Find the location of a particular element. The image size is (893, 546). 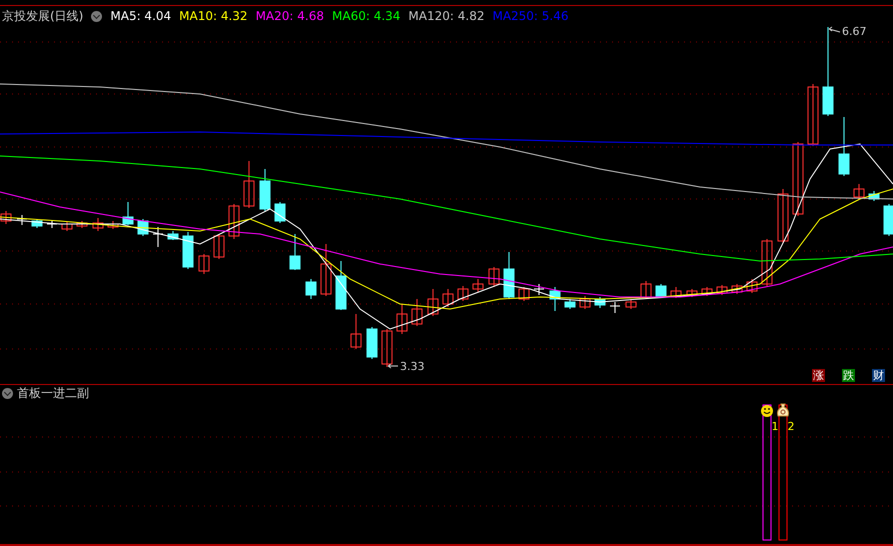

ma-value-label: MA60: 4.34 is located at coordinates (366, 16).